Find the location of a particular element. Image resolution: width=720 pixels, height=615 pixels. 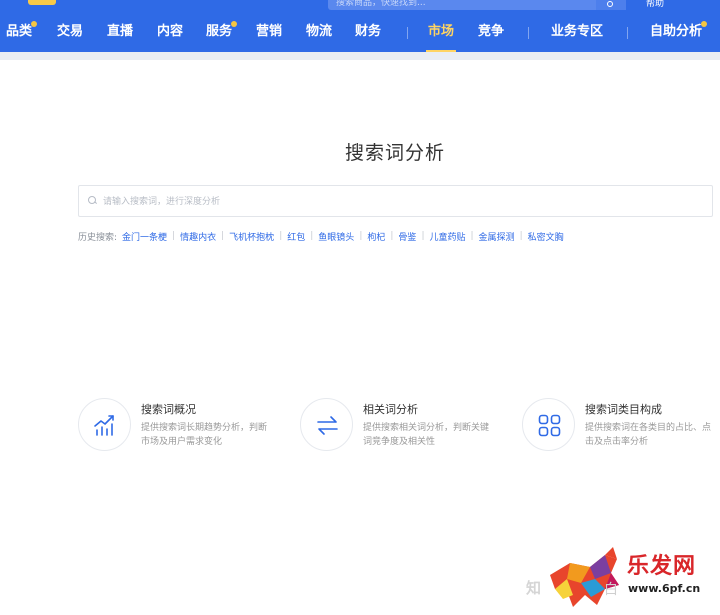

feature-title: 搜索词概况 is located at coordinates (168, 409).